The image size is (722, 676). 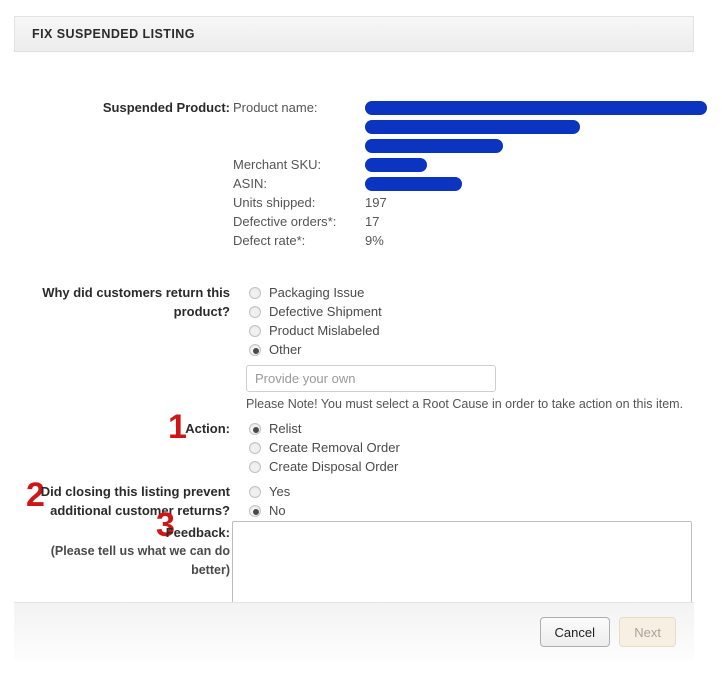 What do you see at coordinates (574, 632) in the screenshot?
I see `cancel-button: Cancel` at bounding box center [574, 632].